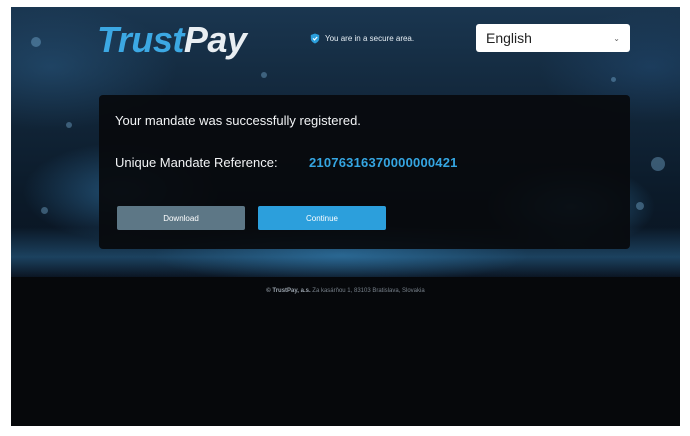  Describe the element at coordinates (616, 38) in the screenshot. I see `chevron-down-icon: ⌄` at that location.